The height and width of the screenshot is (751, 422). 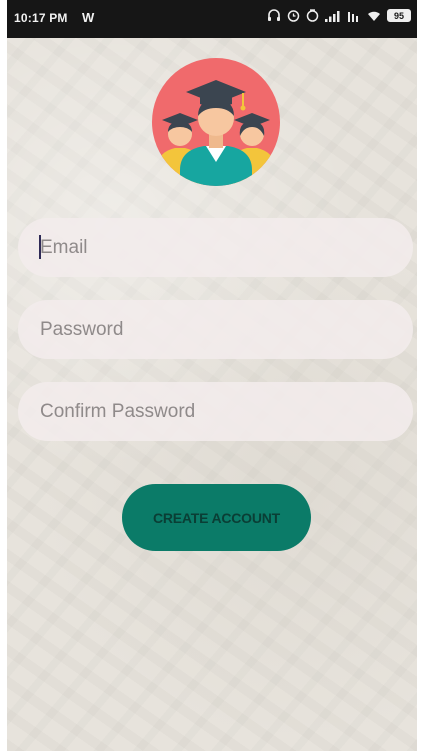 What do you see at coordinates (216, 122) in the screenshot?
I see `graduates-icon` at bounding box center [216, 122].